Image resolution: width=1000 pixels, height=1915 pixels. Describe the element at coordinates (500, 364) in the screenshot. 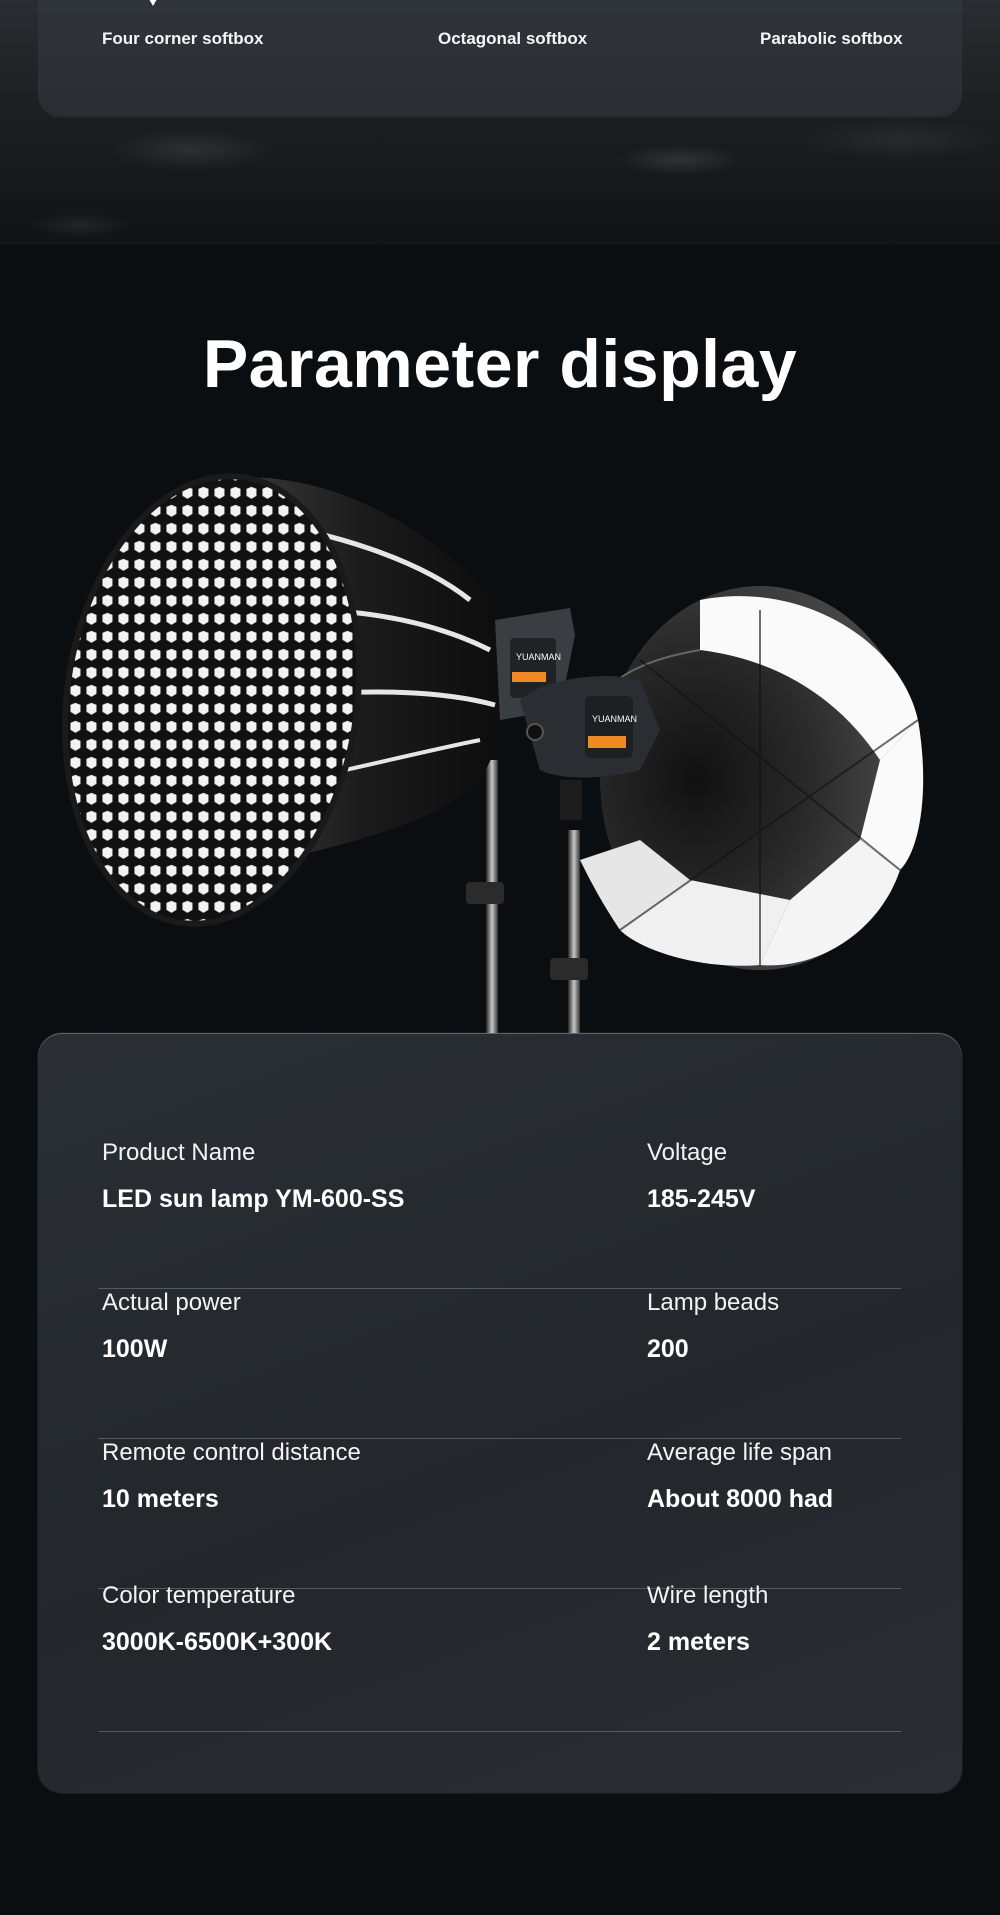

I see `section-title: Parameter display` at that location.